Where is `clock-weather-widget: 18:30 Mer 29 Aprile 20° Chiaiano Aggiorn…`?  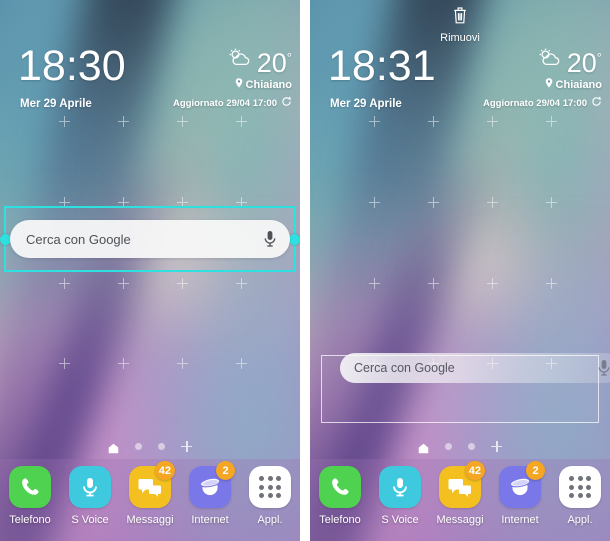
clock-weather-widget: 18:30 Mer 29 Aprile 20° Chiaiano Aggiorn… is located at coordinates (150, 81).